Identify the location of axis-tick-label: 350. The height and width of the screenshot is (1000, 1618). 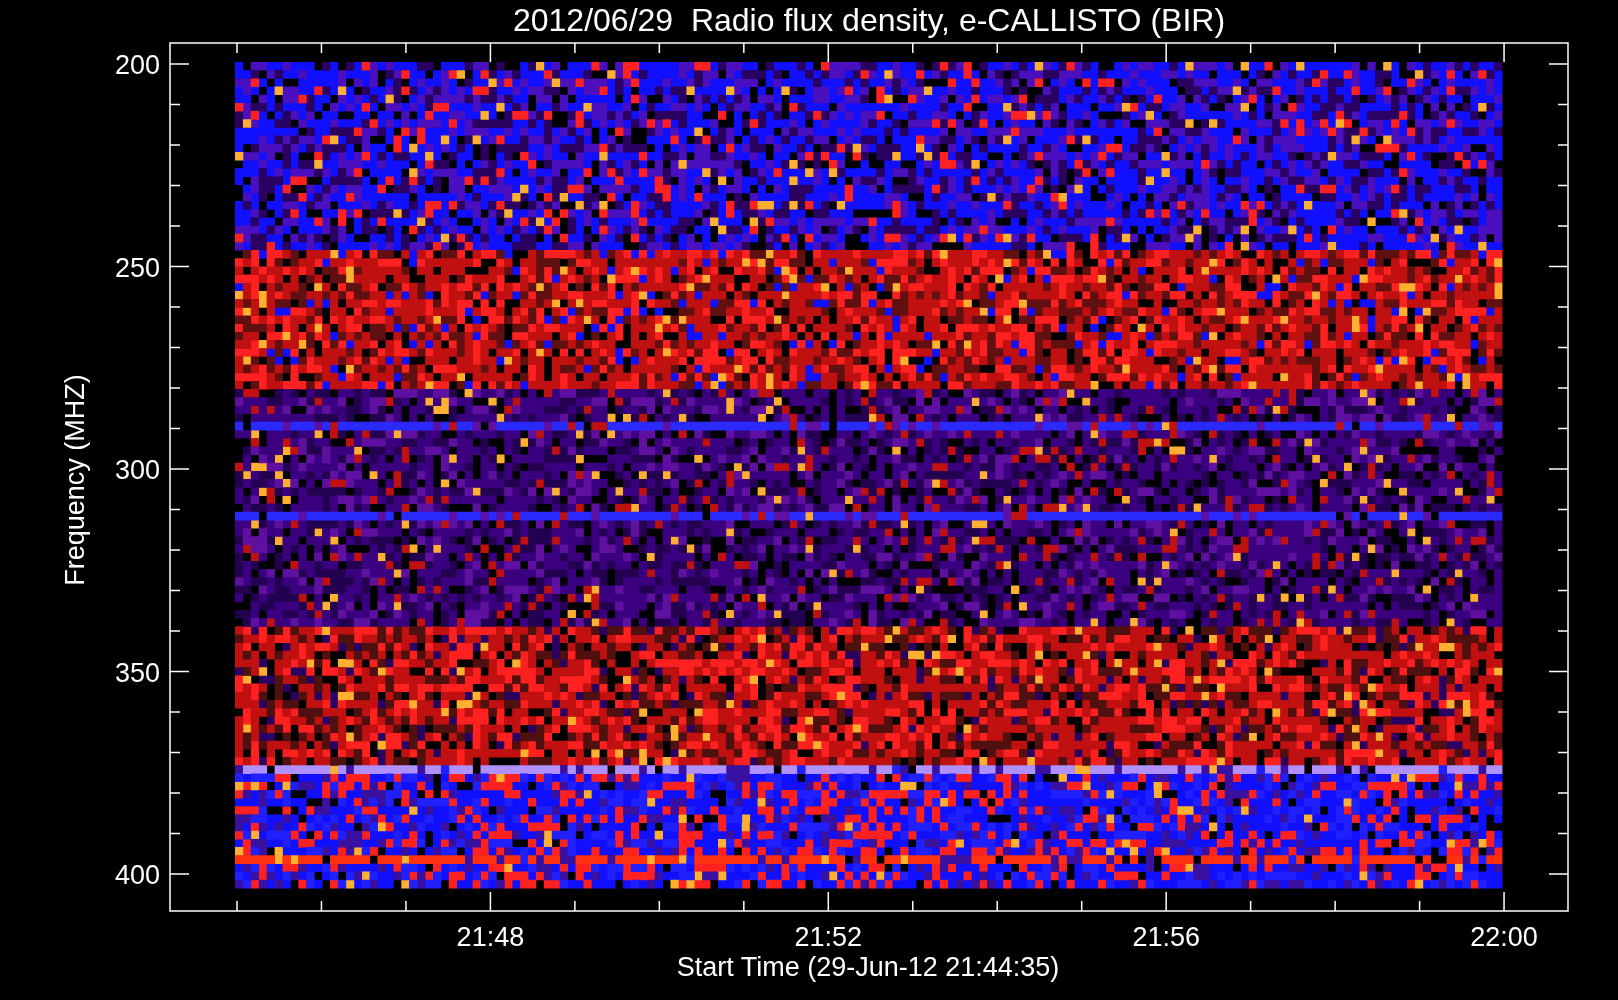
(137, 672).